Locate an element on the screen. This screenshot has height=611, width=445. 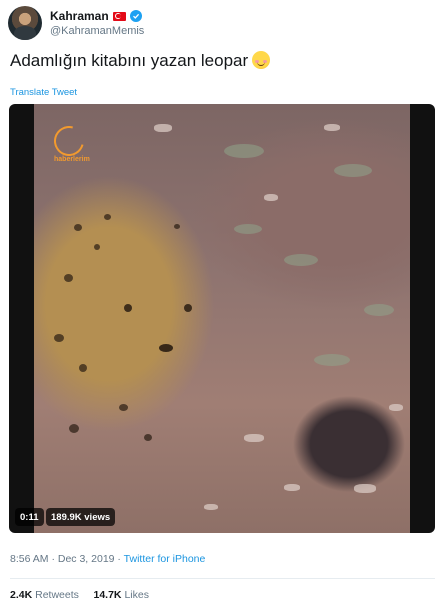
divider is located at coordinates (222, 578).